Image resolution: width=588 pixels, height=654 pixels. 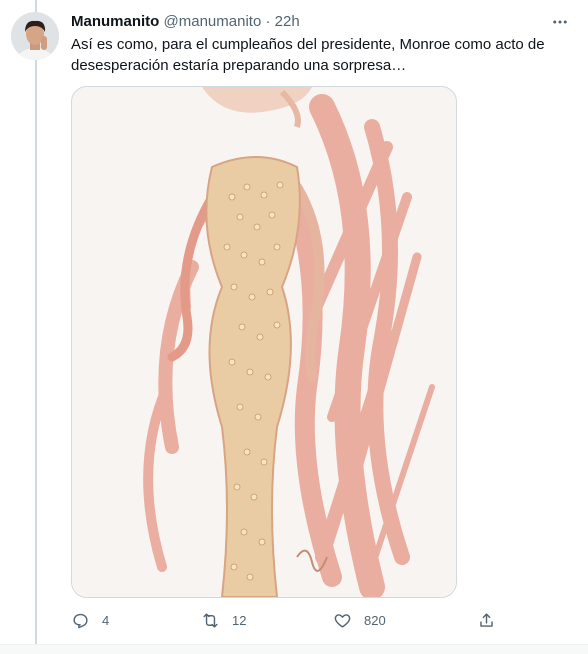 I want to click on retweet-button: 12, so click(x=223, y=620).